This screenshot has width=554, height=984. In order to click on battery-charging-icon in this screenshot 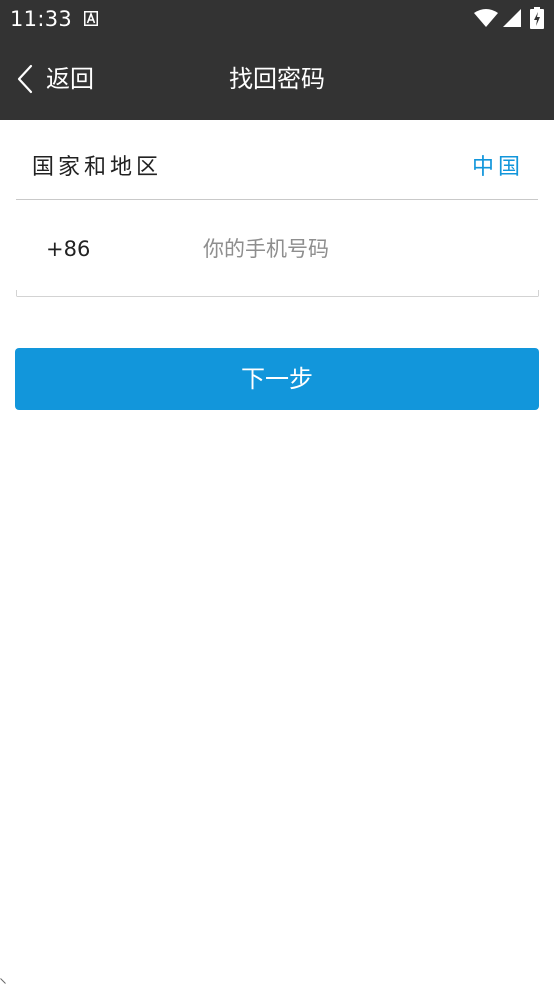, I will do `click(537, 18)`.